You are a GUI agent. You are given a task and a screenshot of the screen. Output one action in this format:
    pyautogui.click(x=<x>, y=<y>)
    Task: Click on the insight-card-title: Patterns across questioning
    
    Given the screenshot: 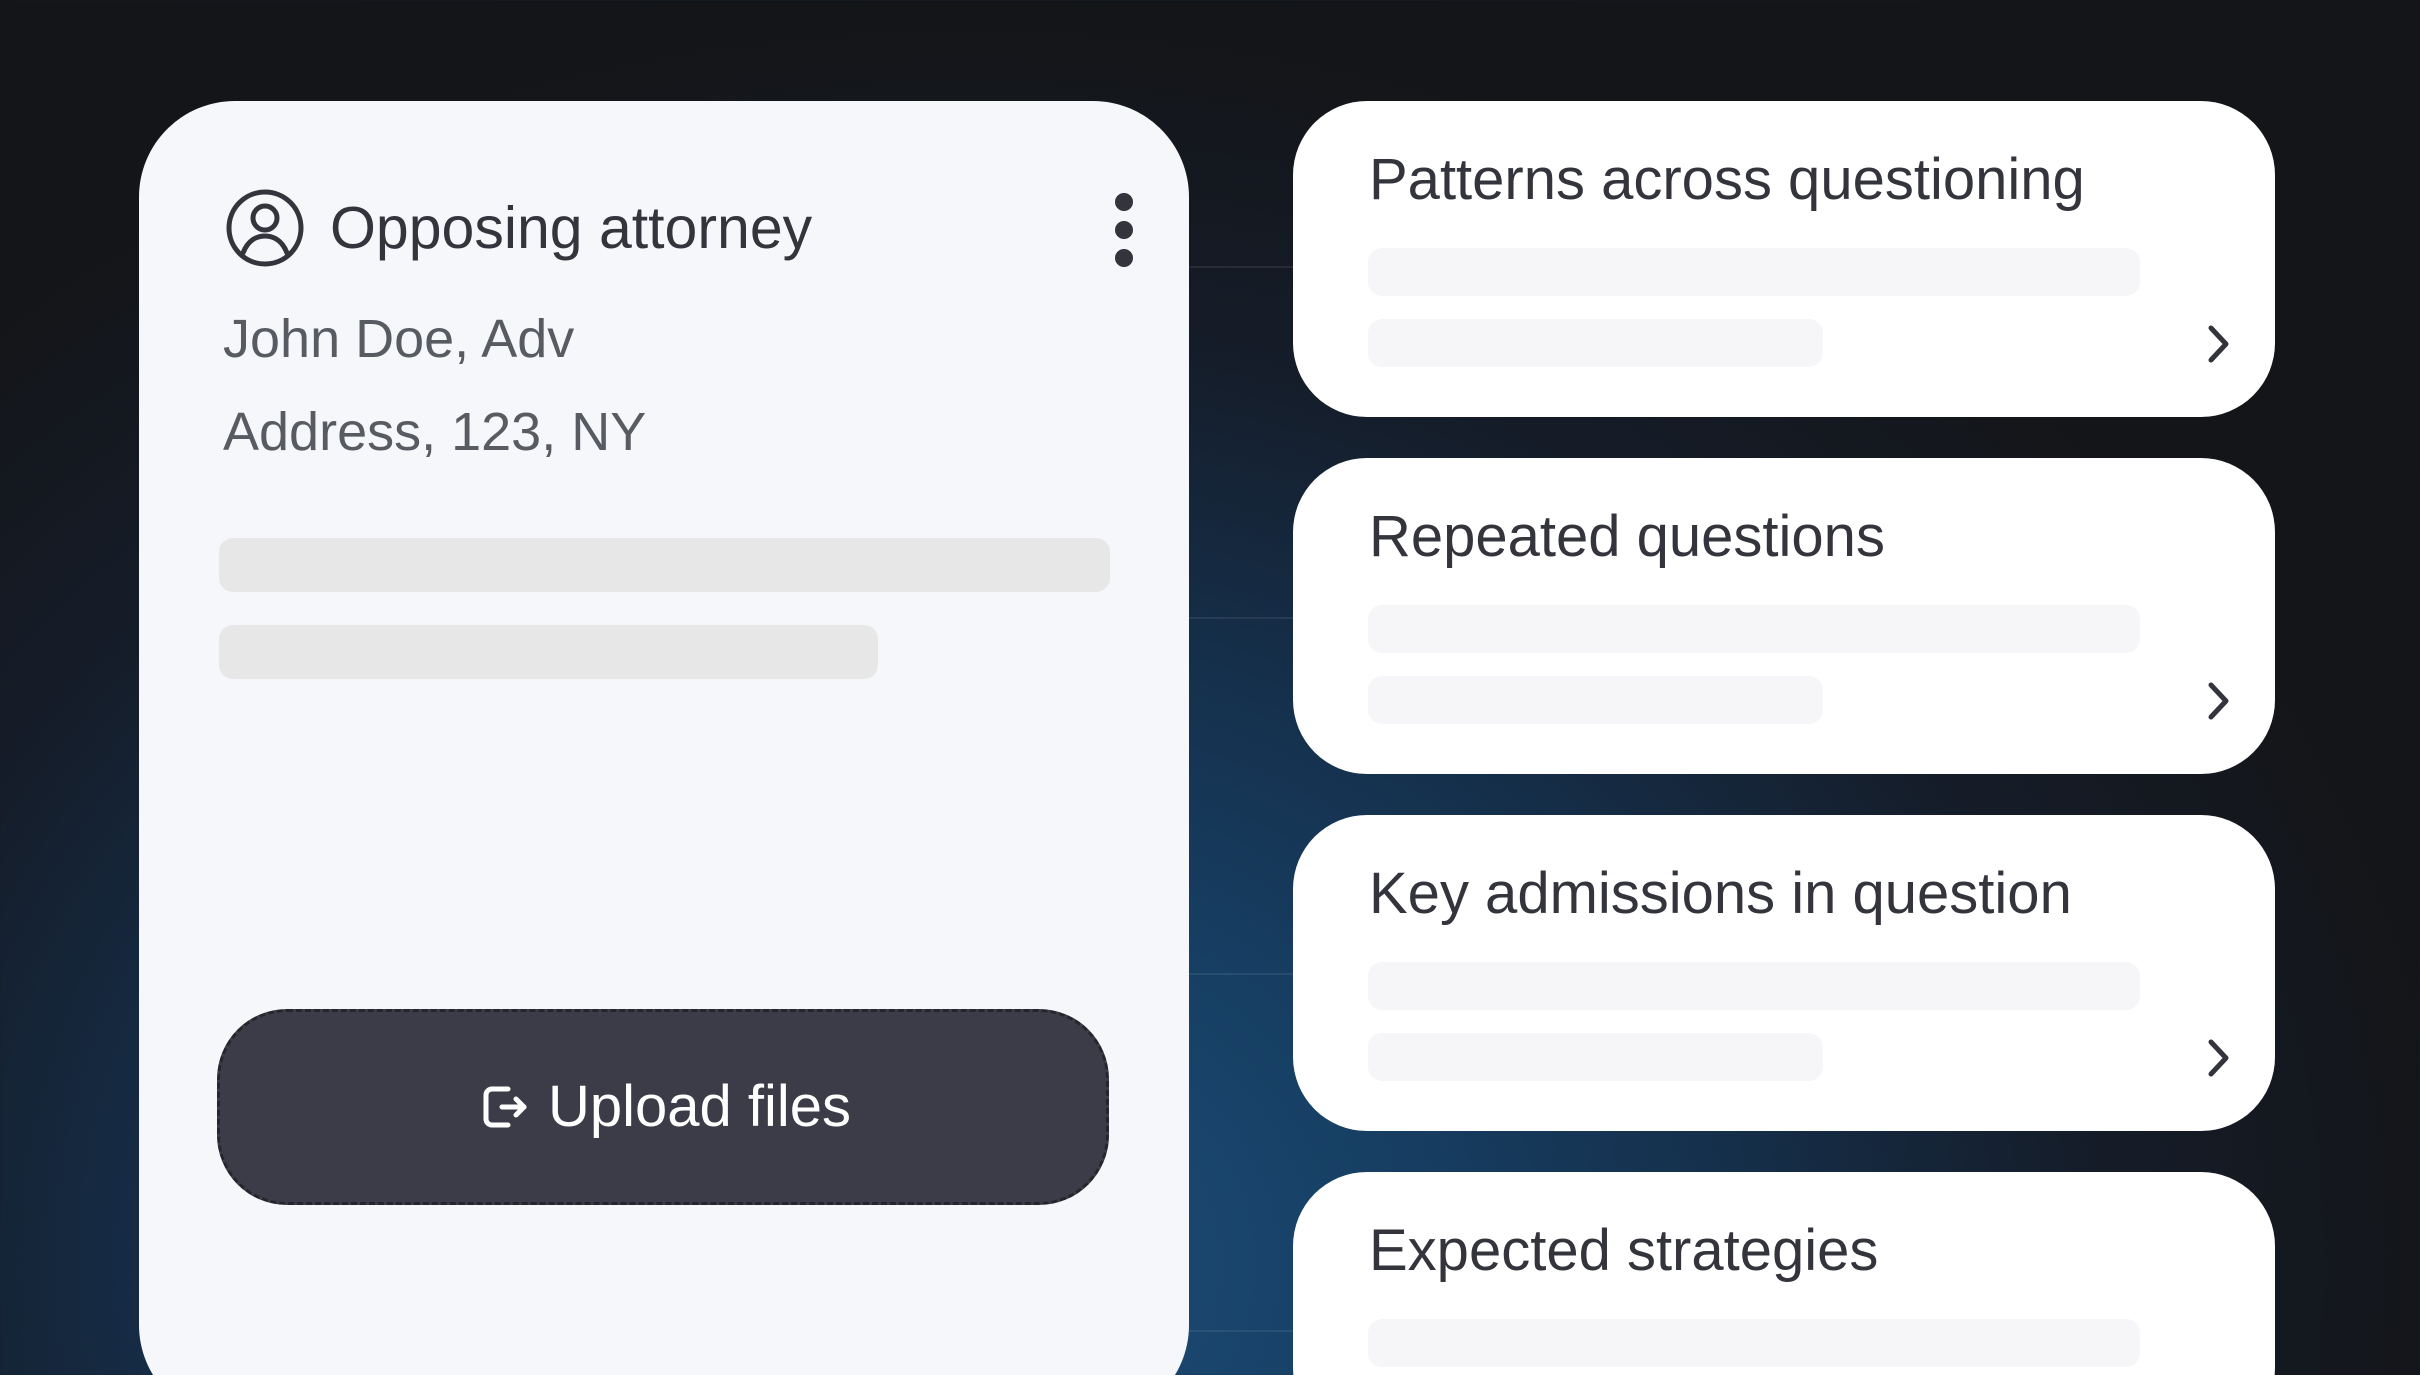 What is the action you would take?
    pyautogui.click(x=1727, y=179)
    